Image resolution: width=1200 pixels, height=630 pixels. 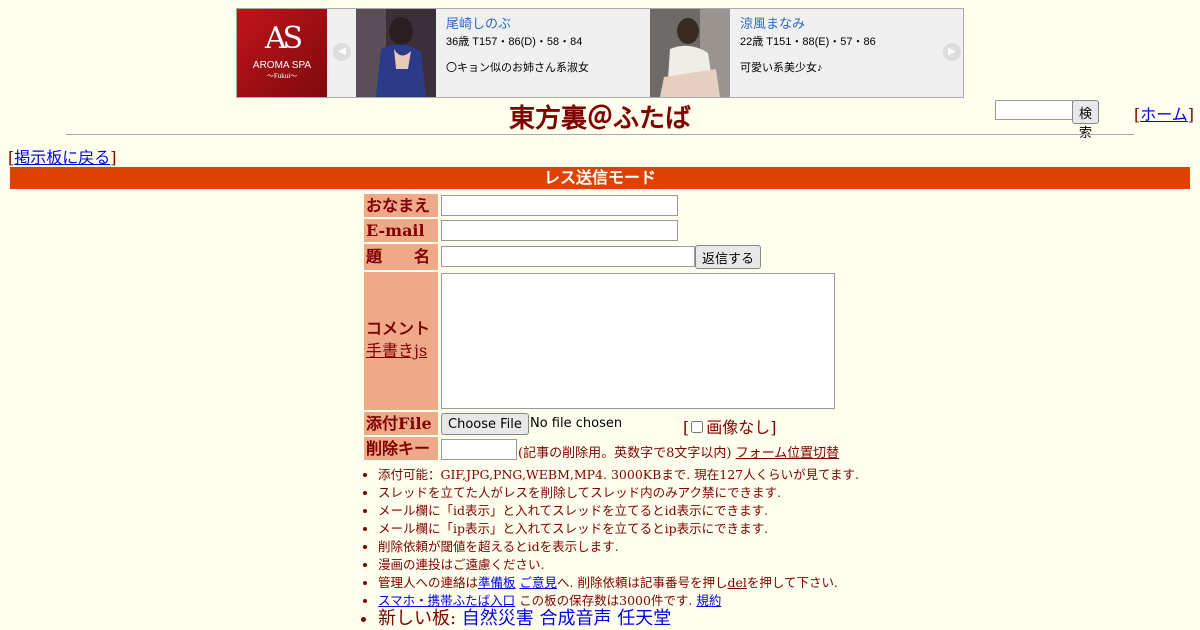 What do you see at coordinates (398, 328) in the screenshot?
I see `comment-label: コメント` at bounding box center [398, 328].